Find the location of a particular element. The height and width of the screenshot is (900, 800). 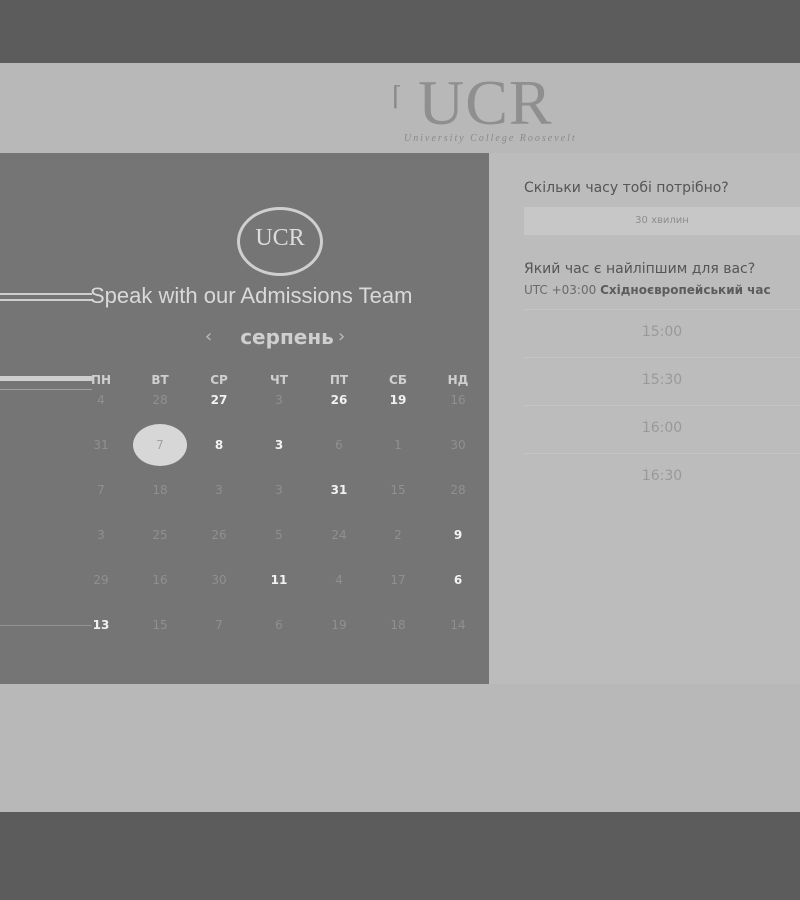

calendar-day: 14 is located at coordinates (458, 625).